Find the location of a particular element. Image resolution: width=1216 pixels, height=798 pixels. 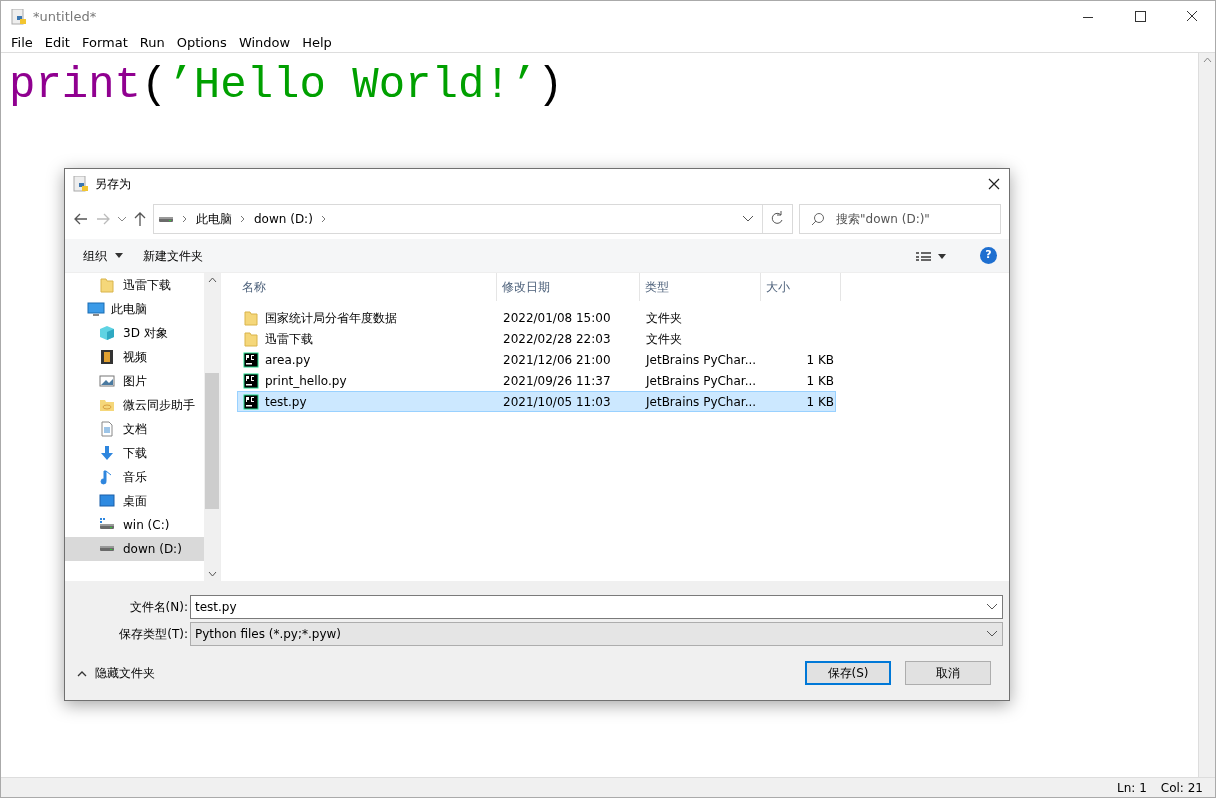

organize-menu: 组织 is located at coordinates (103, 255).